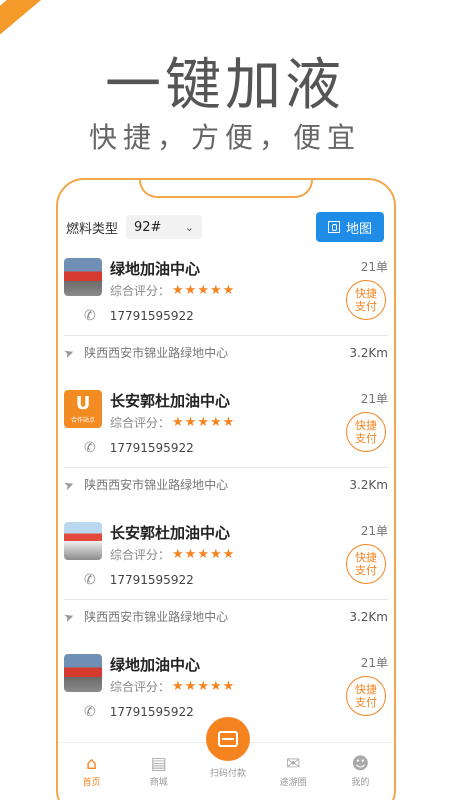 This screenshot has width=450, height=800. Describe the element at coordinates (83, 403) in the screenshot. I see `u-logo-icon: U` at that location.